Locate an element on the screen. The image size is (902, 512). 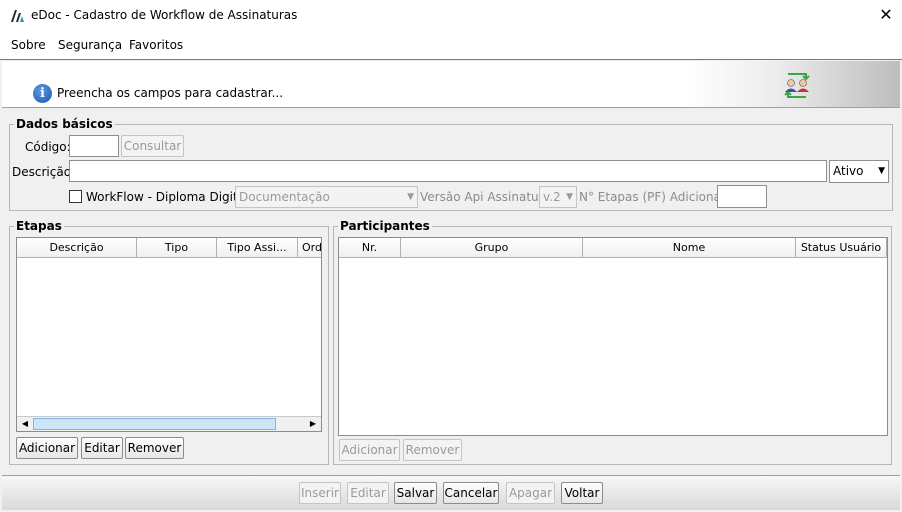
participantes-remover-label: Remover is located at coordinates (432, 450).